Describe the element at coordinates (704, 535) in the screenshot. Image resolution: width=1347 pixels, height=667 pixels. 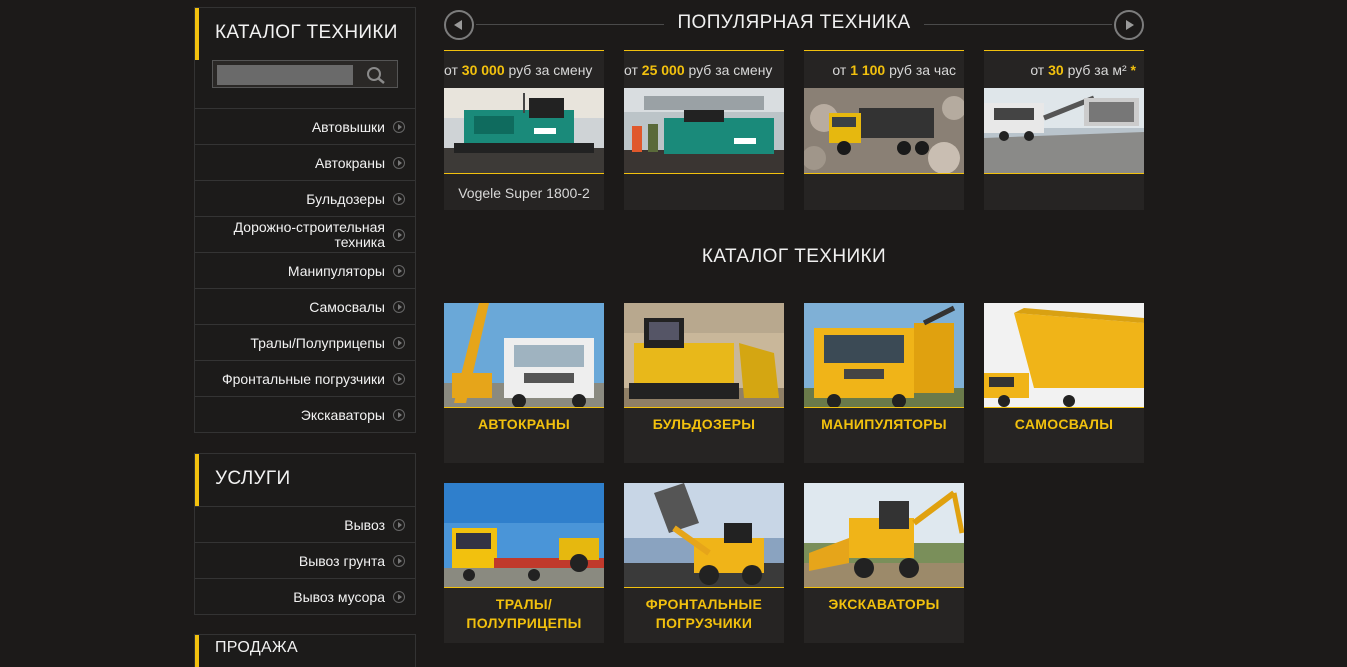
I see `wheel-loader-image` at that location.